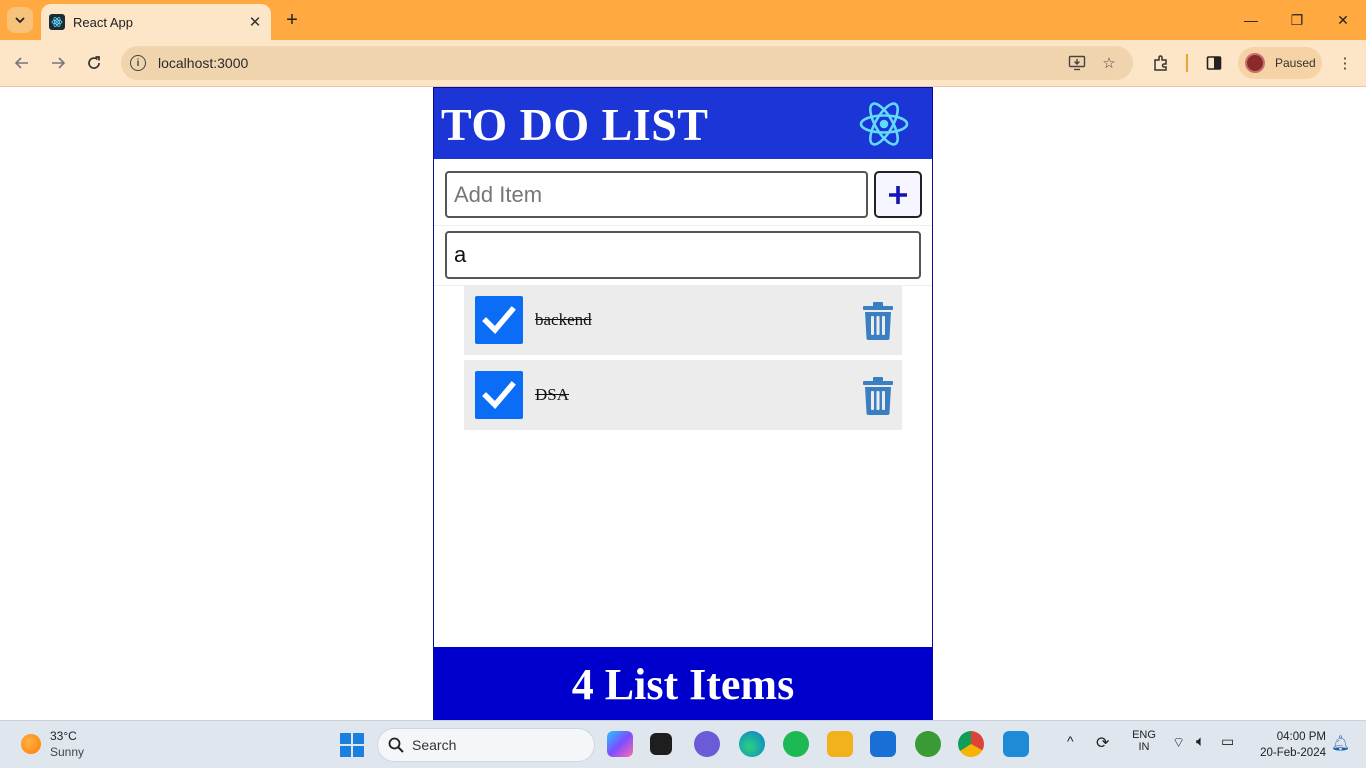 The height and width of the screenshot is (768, 1366). I want to click on reload-icon, so click(94, 62).